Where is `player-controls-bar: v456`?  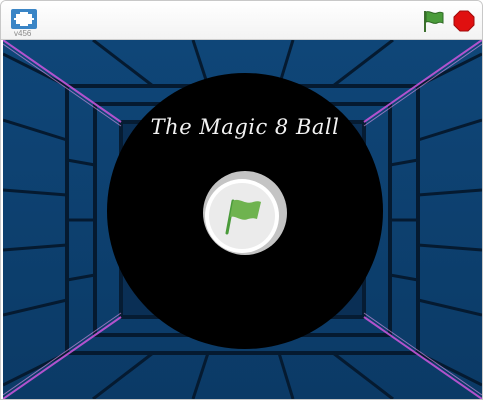
player-controls-bar: v456 is located at coordinates (241, 20).